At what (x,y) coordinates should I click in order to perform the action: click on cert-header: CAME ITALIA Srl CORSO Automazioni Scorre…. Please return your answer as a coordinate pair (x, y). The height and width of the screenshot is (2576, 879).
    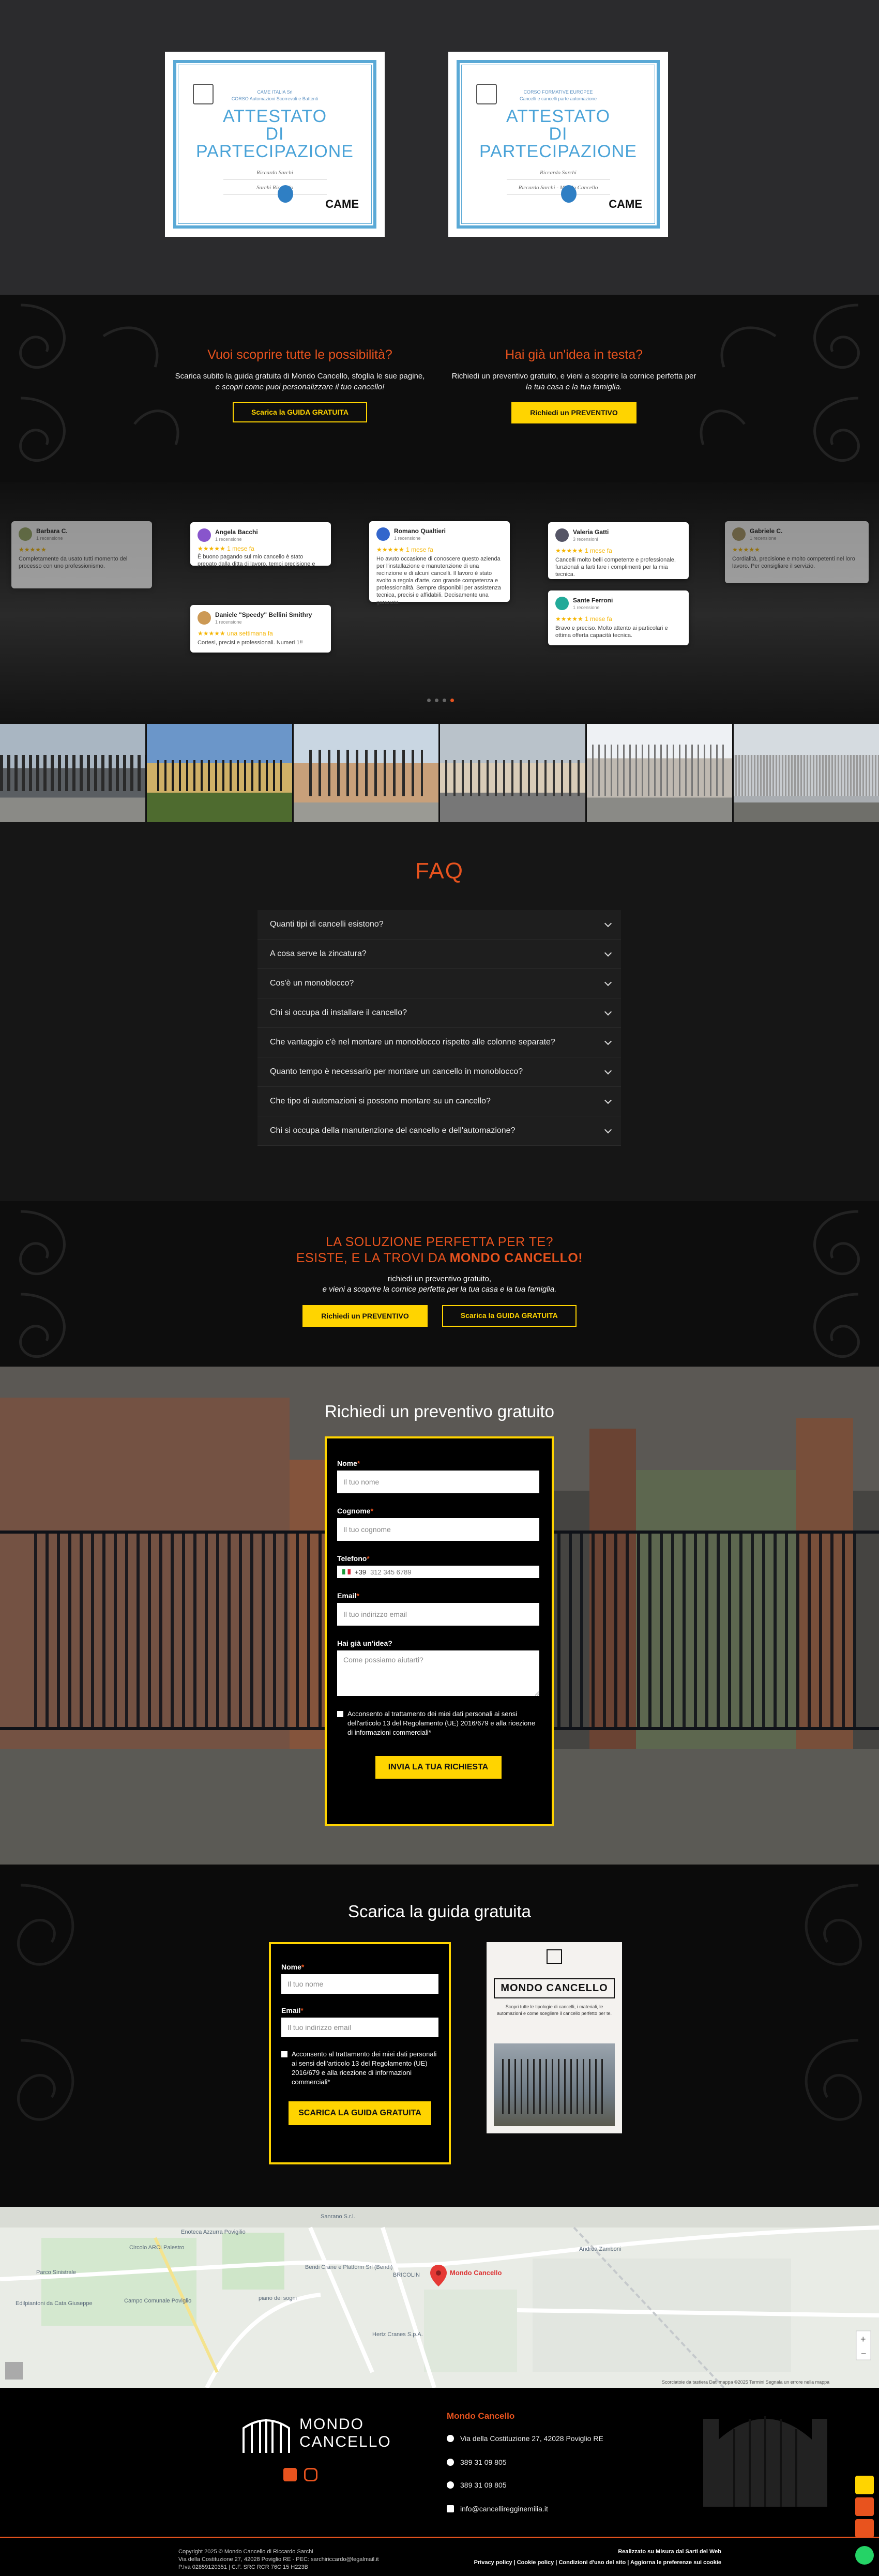
    Looking at the image, I should click on (275, 95).